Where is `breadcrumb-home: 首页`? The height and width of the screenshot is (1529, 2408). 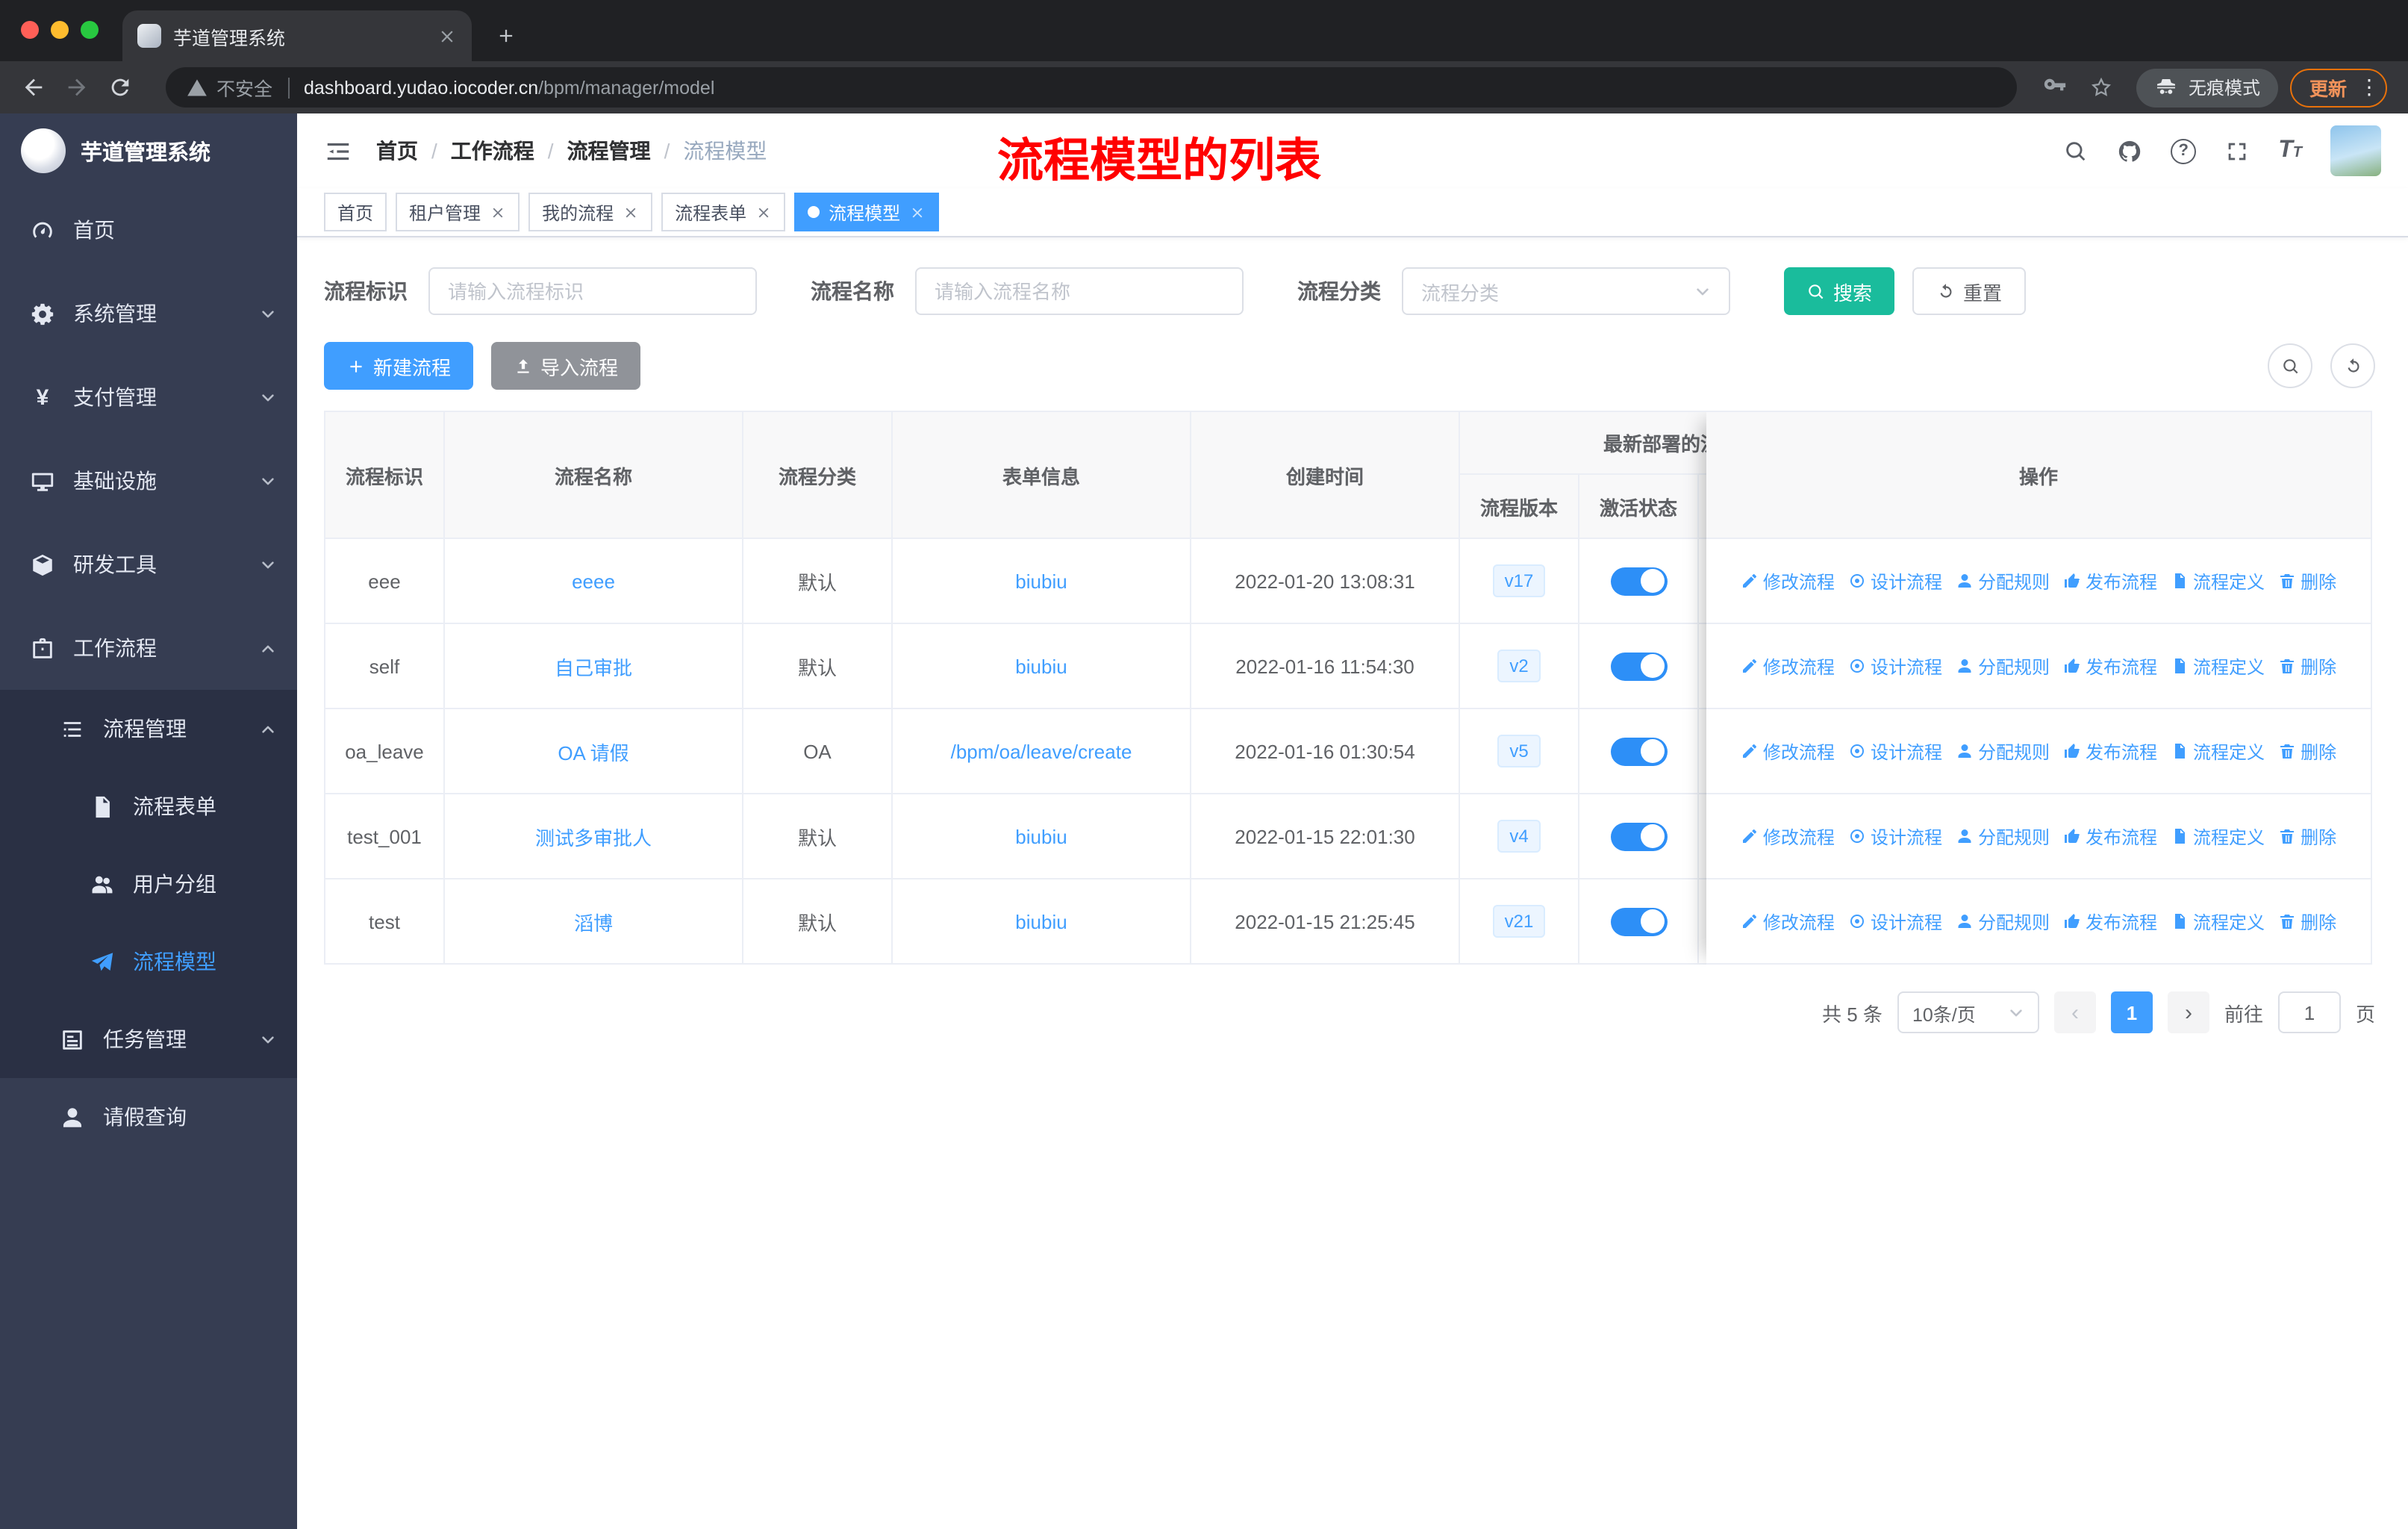
breadcrumb-home: 首页 is located at coordinates (397, 151).